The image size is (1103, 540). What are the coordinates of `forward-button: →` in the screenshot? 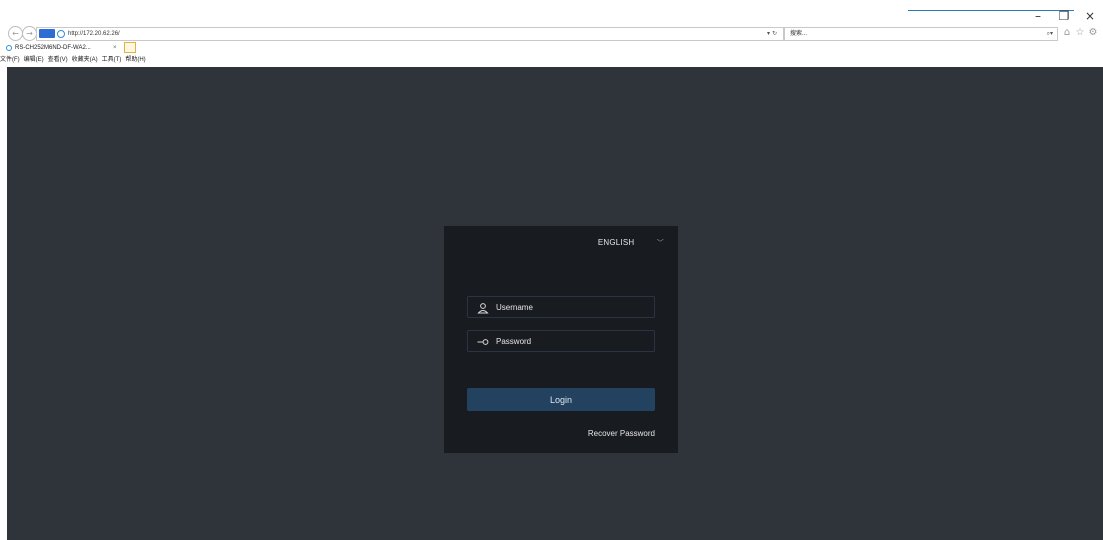 It's located at (29, 33).